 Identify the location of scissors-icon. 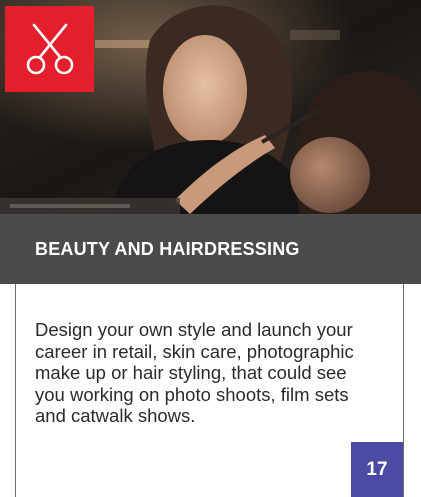
(49, 49).